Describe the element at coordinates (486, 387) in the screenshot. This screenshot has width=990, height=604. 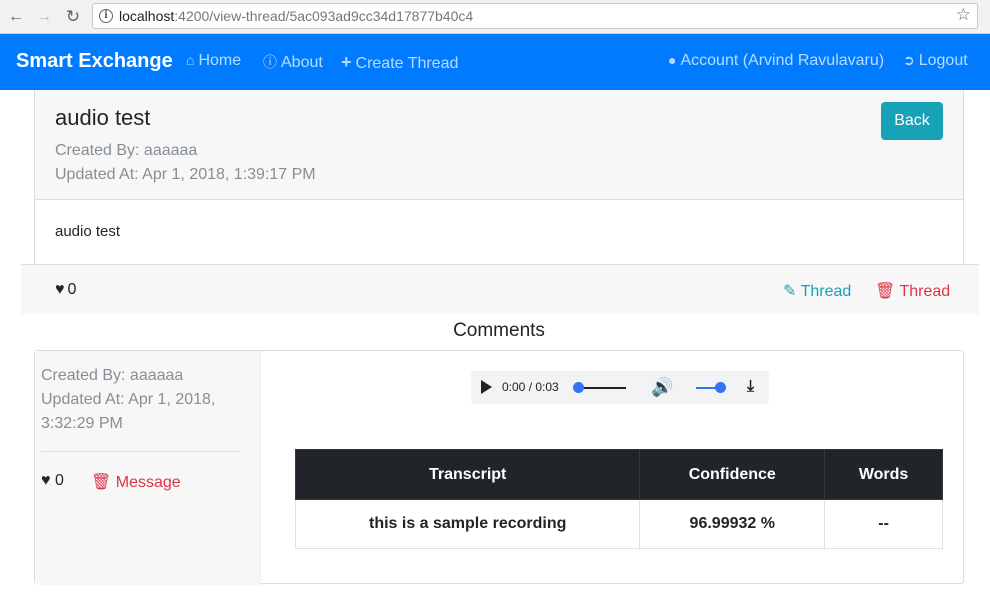
I see `play-icon` at that location.